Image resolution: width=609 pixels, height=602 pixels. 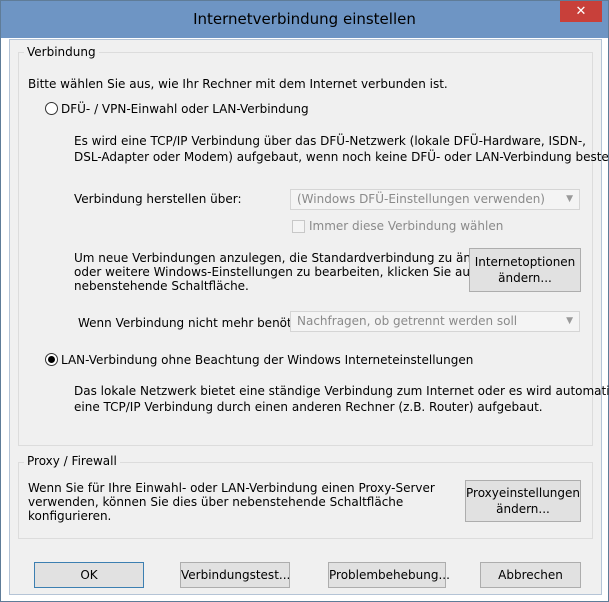 I want to click on proxyeinstellungen-button-line1: Proxyeinstellungen, so click(x=523, y=493).